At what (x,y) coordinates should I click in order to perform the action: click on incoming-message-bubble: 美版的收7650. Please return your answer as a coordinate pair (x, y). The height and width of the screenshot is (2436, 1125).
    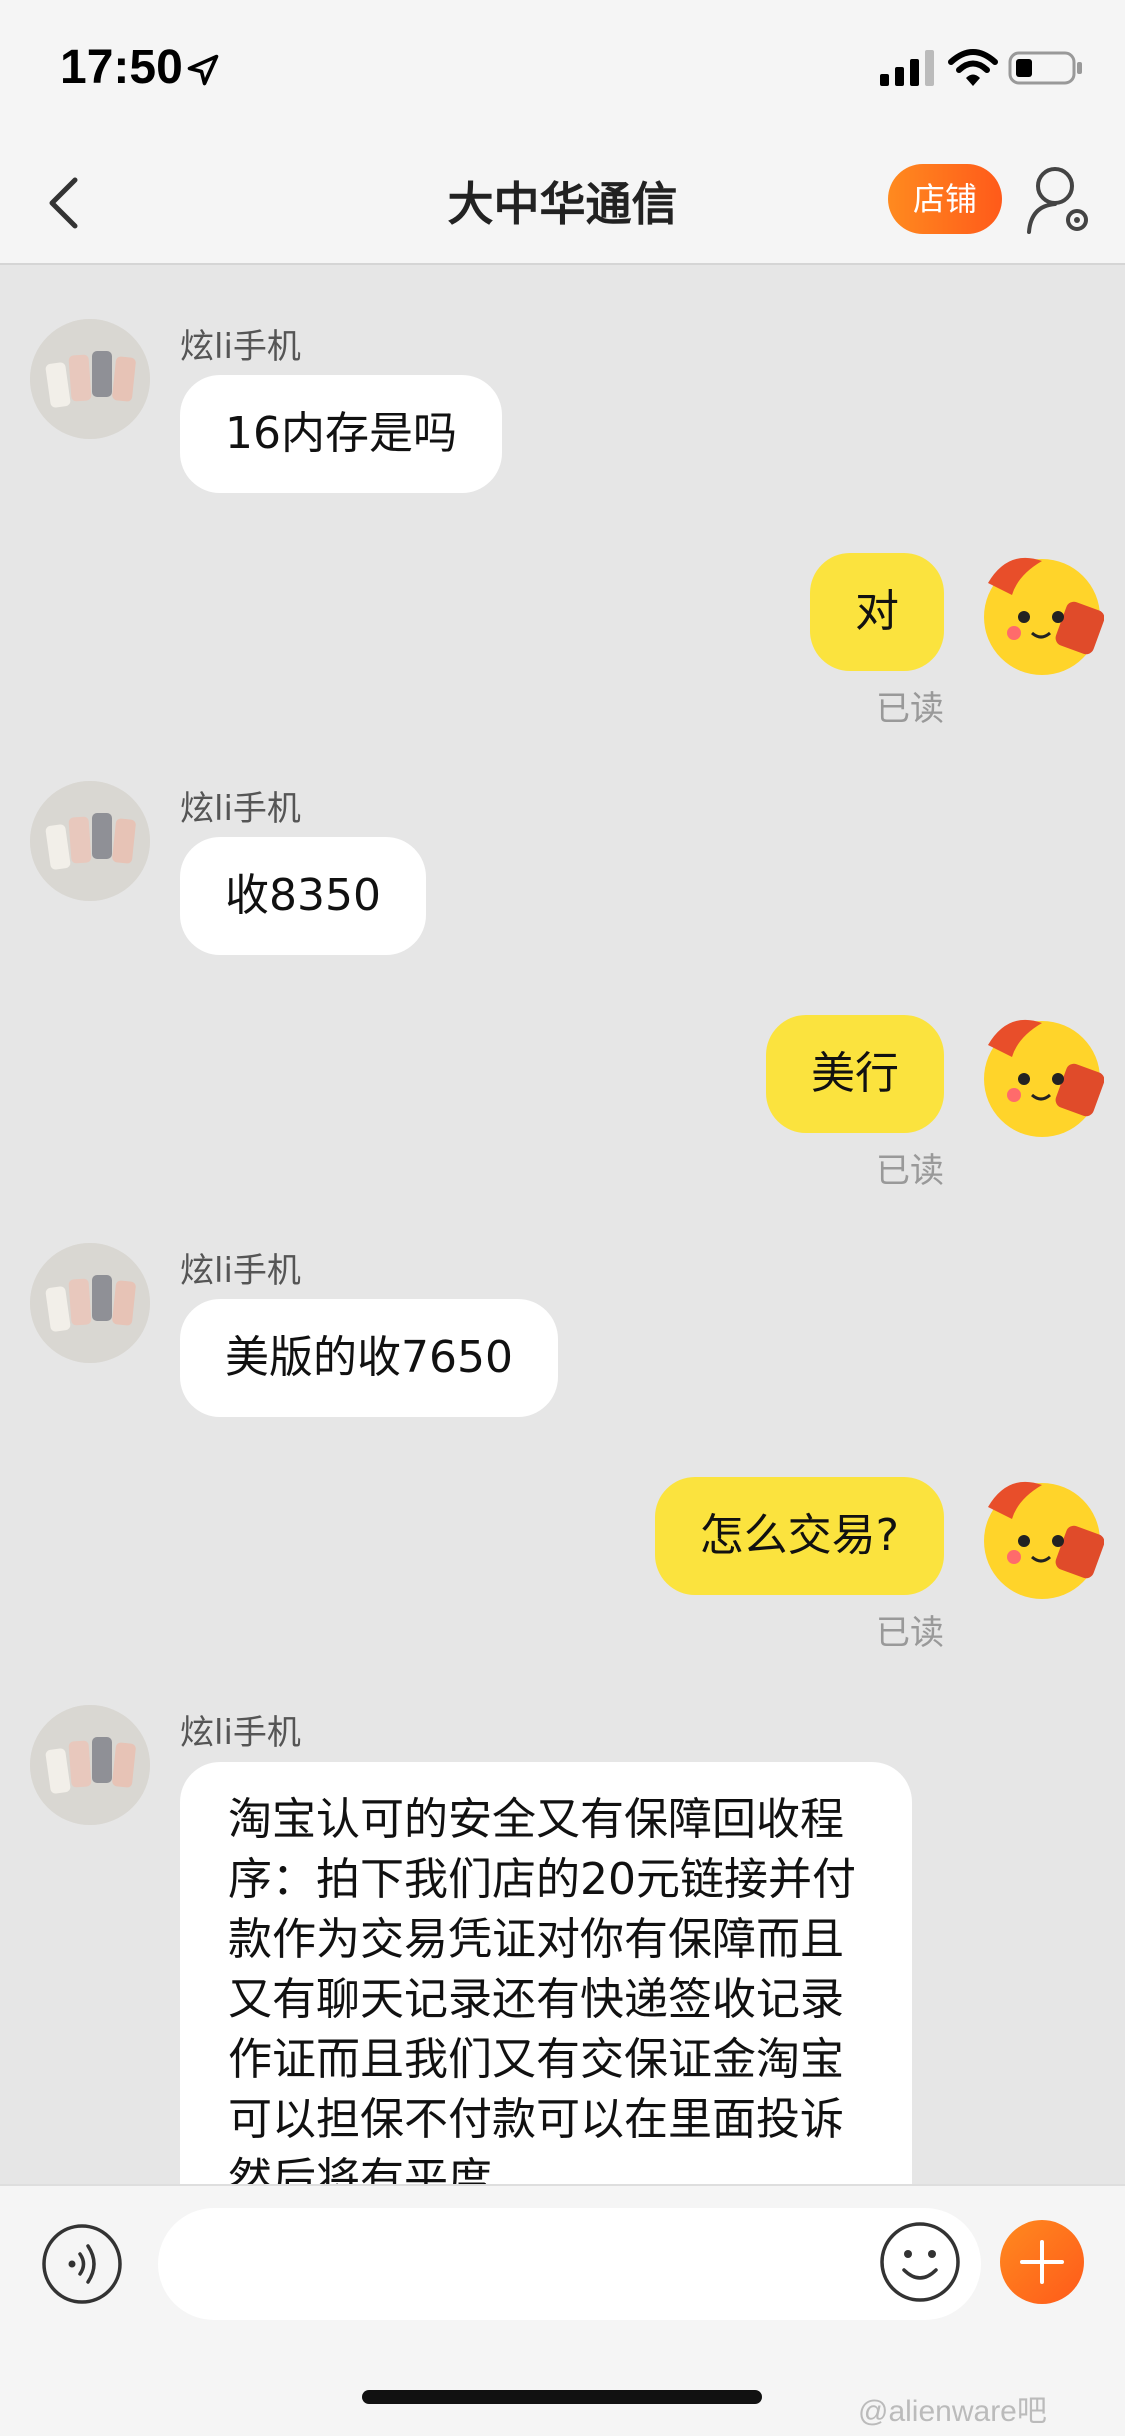
    Looking at the image, I should click on (369, 1358).